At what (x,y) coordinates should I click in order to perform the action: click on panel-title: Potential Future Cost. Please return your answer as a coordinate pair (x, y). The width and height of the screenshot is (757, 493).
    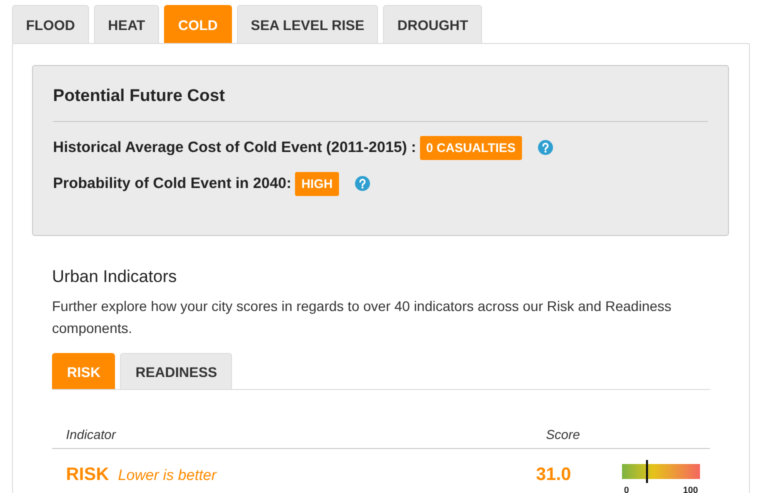
    Looking at the image, I should click on (139, 96).